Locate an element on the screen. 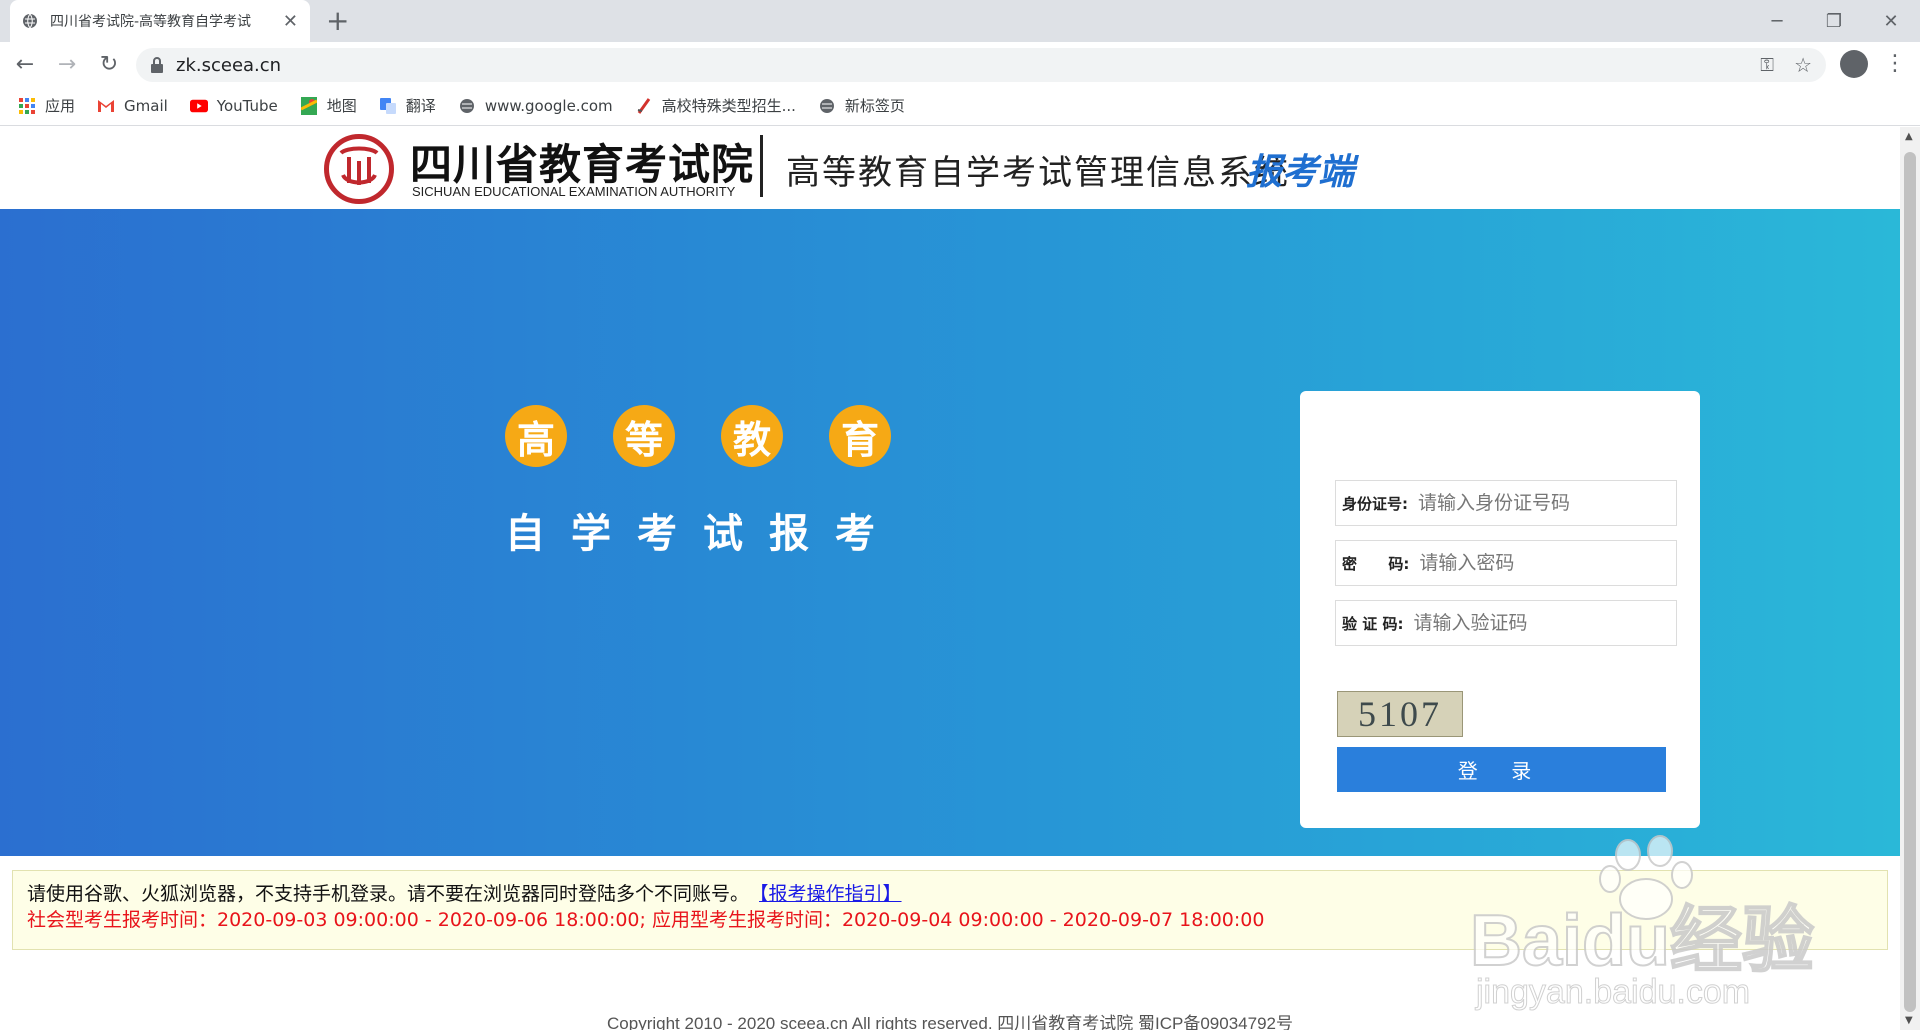  address-bar: zk.sceea.cn ⚿ ☆ is located at coordinates (981, 65).